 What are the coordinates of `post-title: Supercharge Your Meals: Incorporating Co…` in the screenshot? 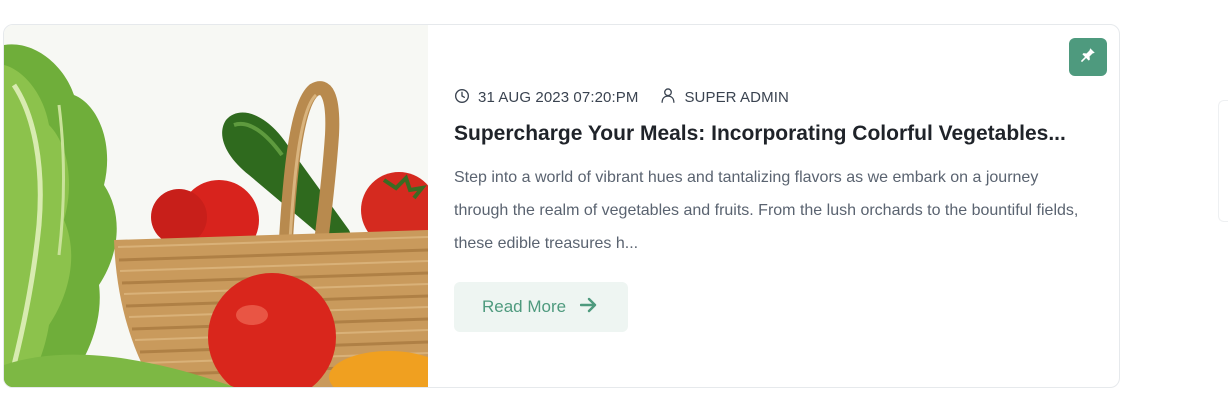 It's located at (774, 134).